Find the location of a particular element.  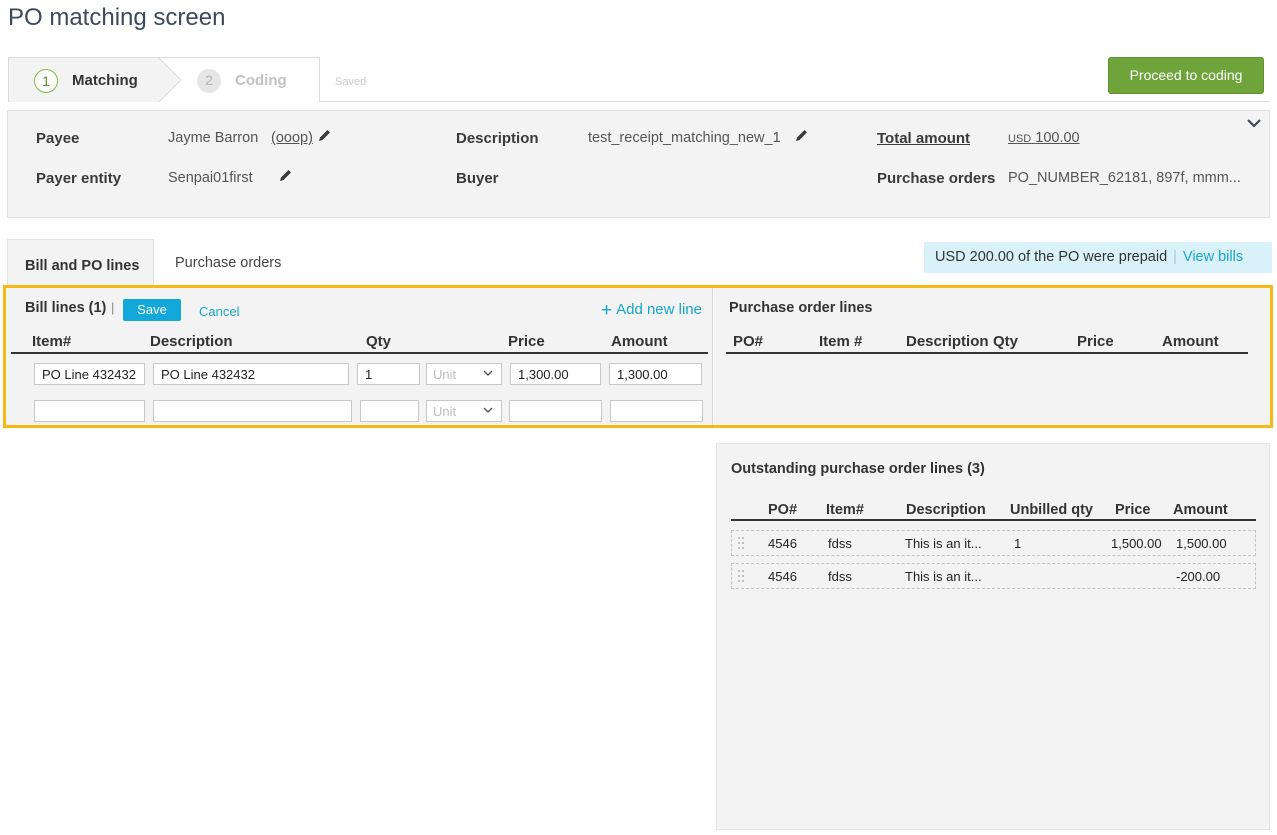

po-col-amount: Amount is located at coordinates (1190, 341).